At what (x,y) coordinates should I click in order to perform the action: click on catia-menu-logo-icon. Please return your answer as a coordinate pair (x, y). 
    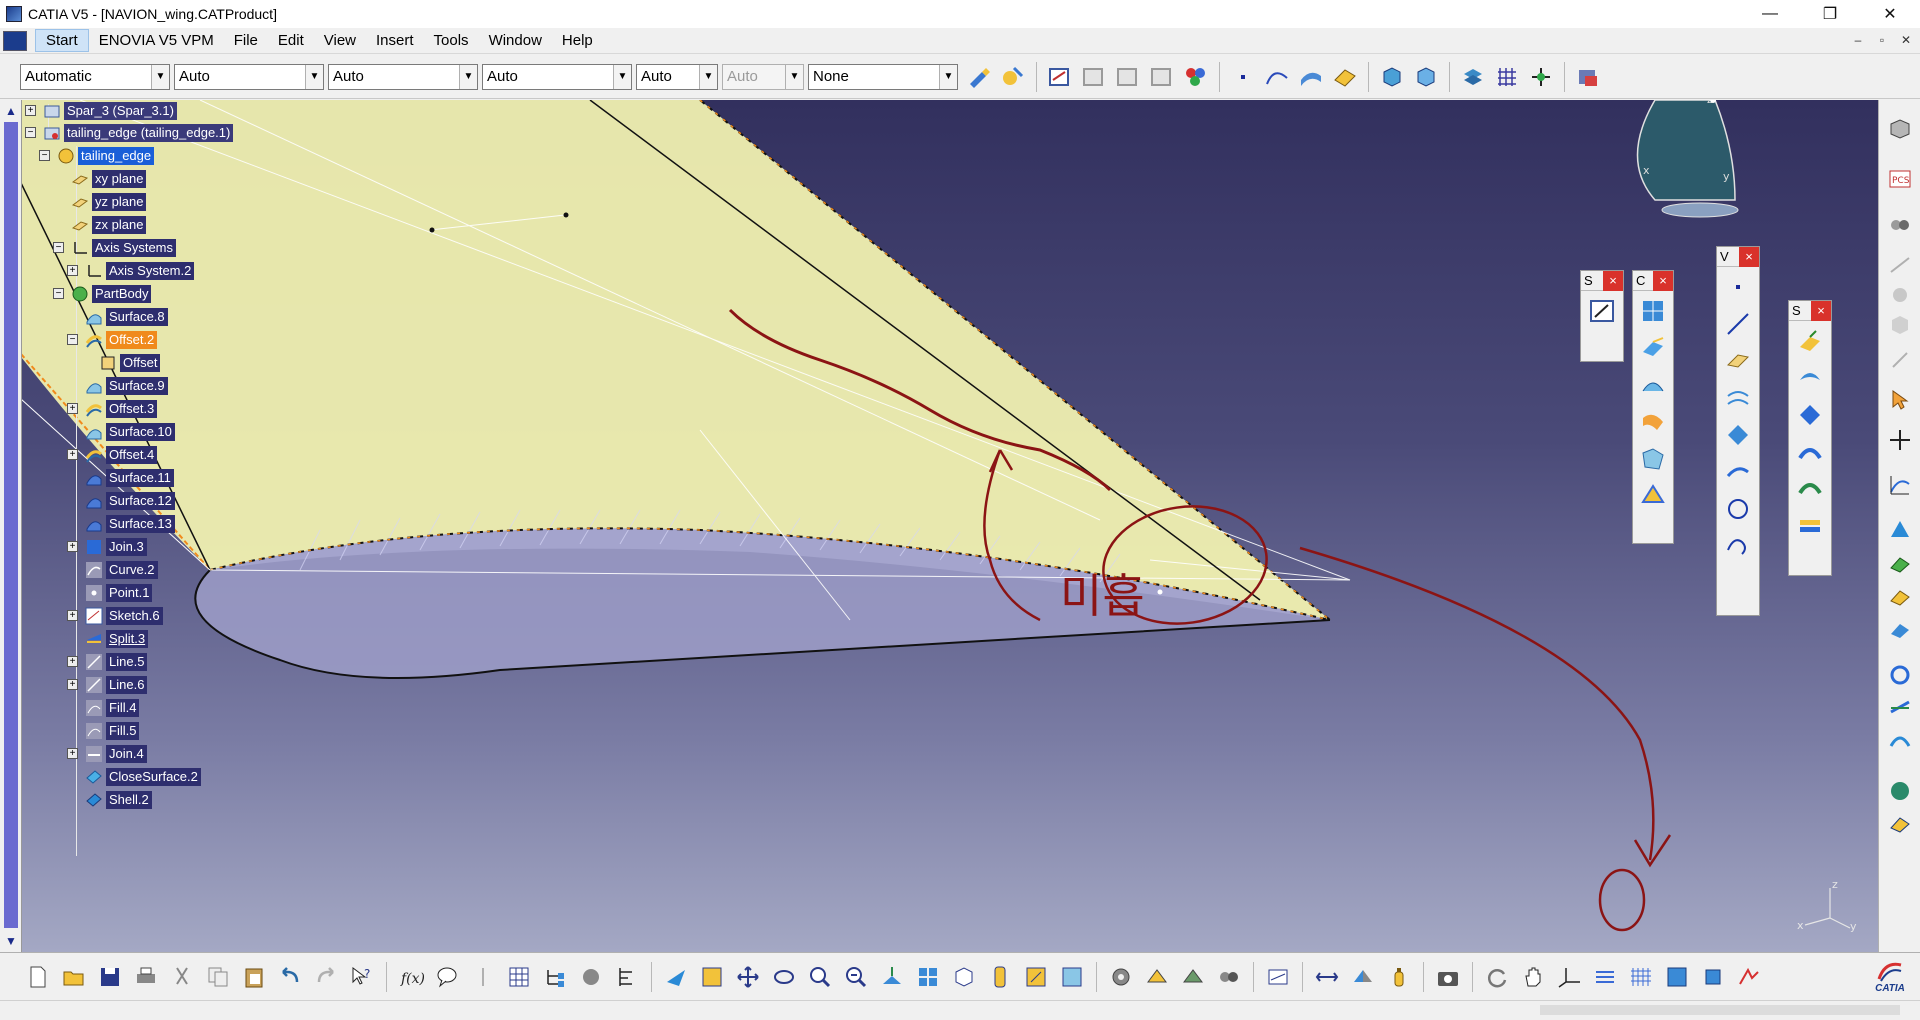
    Looking at the image, I should click on (15, 40).